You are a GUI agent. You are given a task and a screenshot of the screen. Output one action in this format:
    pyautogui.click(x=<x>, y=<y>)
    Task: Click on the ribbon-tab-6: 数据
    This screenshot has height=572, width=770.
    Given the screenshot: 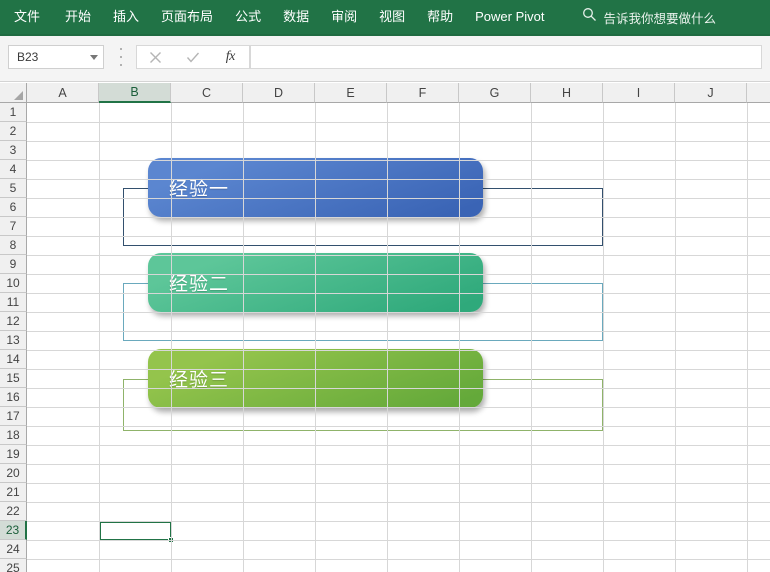 What is the action you would take?
    pyautogui.click(x=296, y=17)
    